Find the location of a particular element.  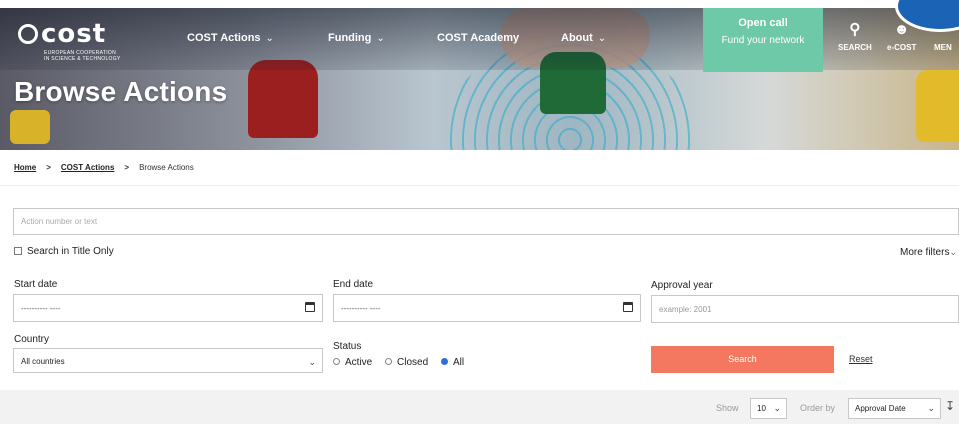

country-value: All countries is located at coordinates (43, 361).